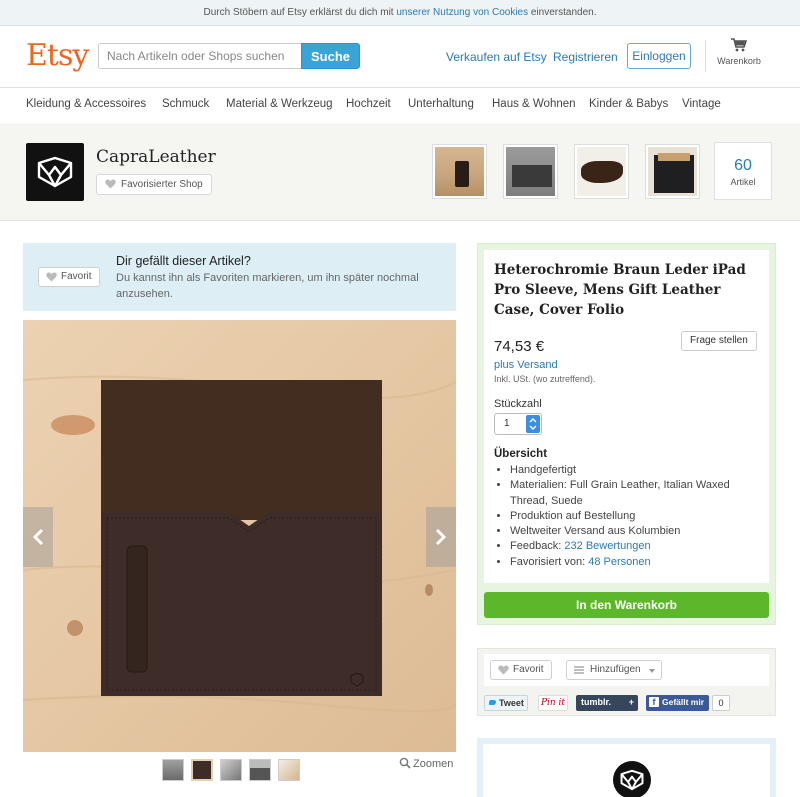 The width and height of the screenshot is (800, 797). What do you see at coordinates (654, 702) in the screenshot?
I see `facebook-icon: f` at bounding box center [654, 702].